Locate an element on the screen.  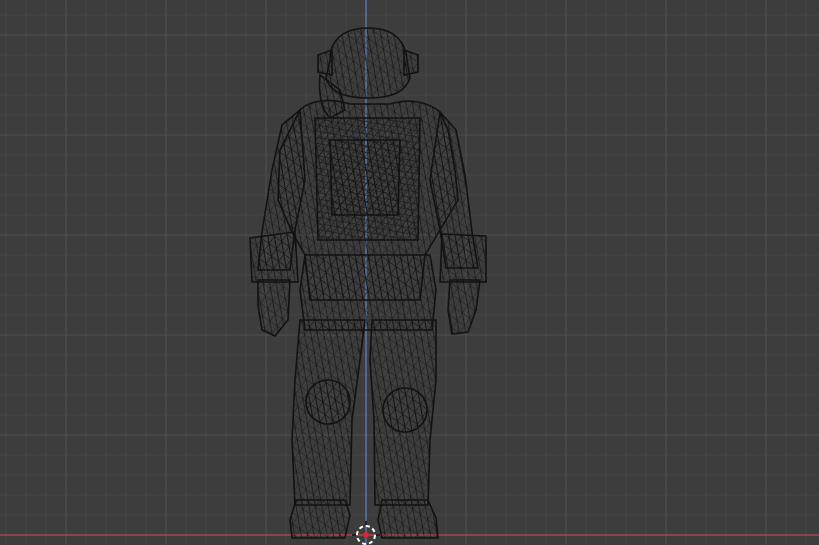
right-boot is located at coordinates (408, 519).